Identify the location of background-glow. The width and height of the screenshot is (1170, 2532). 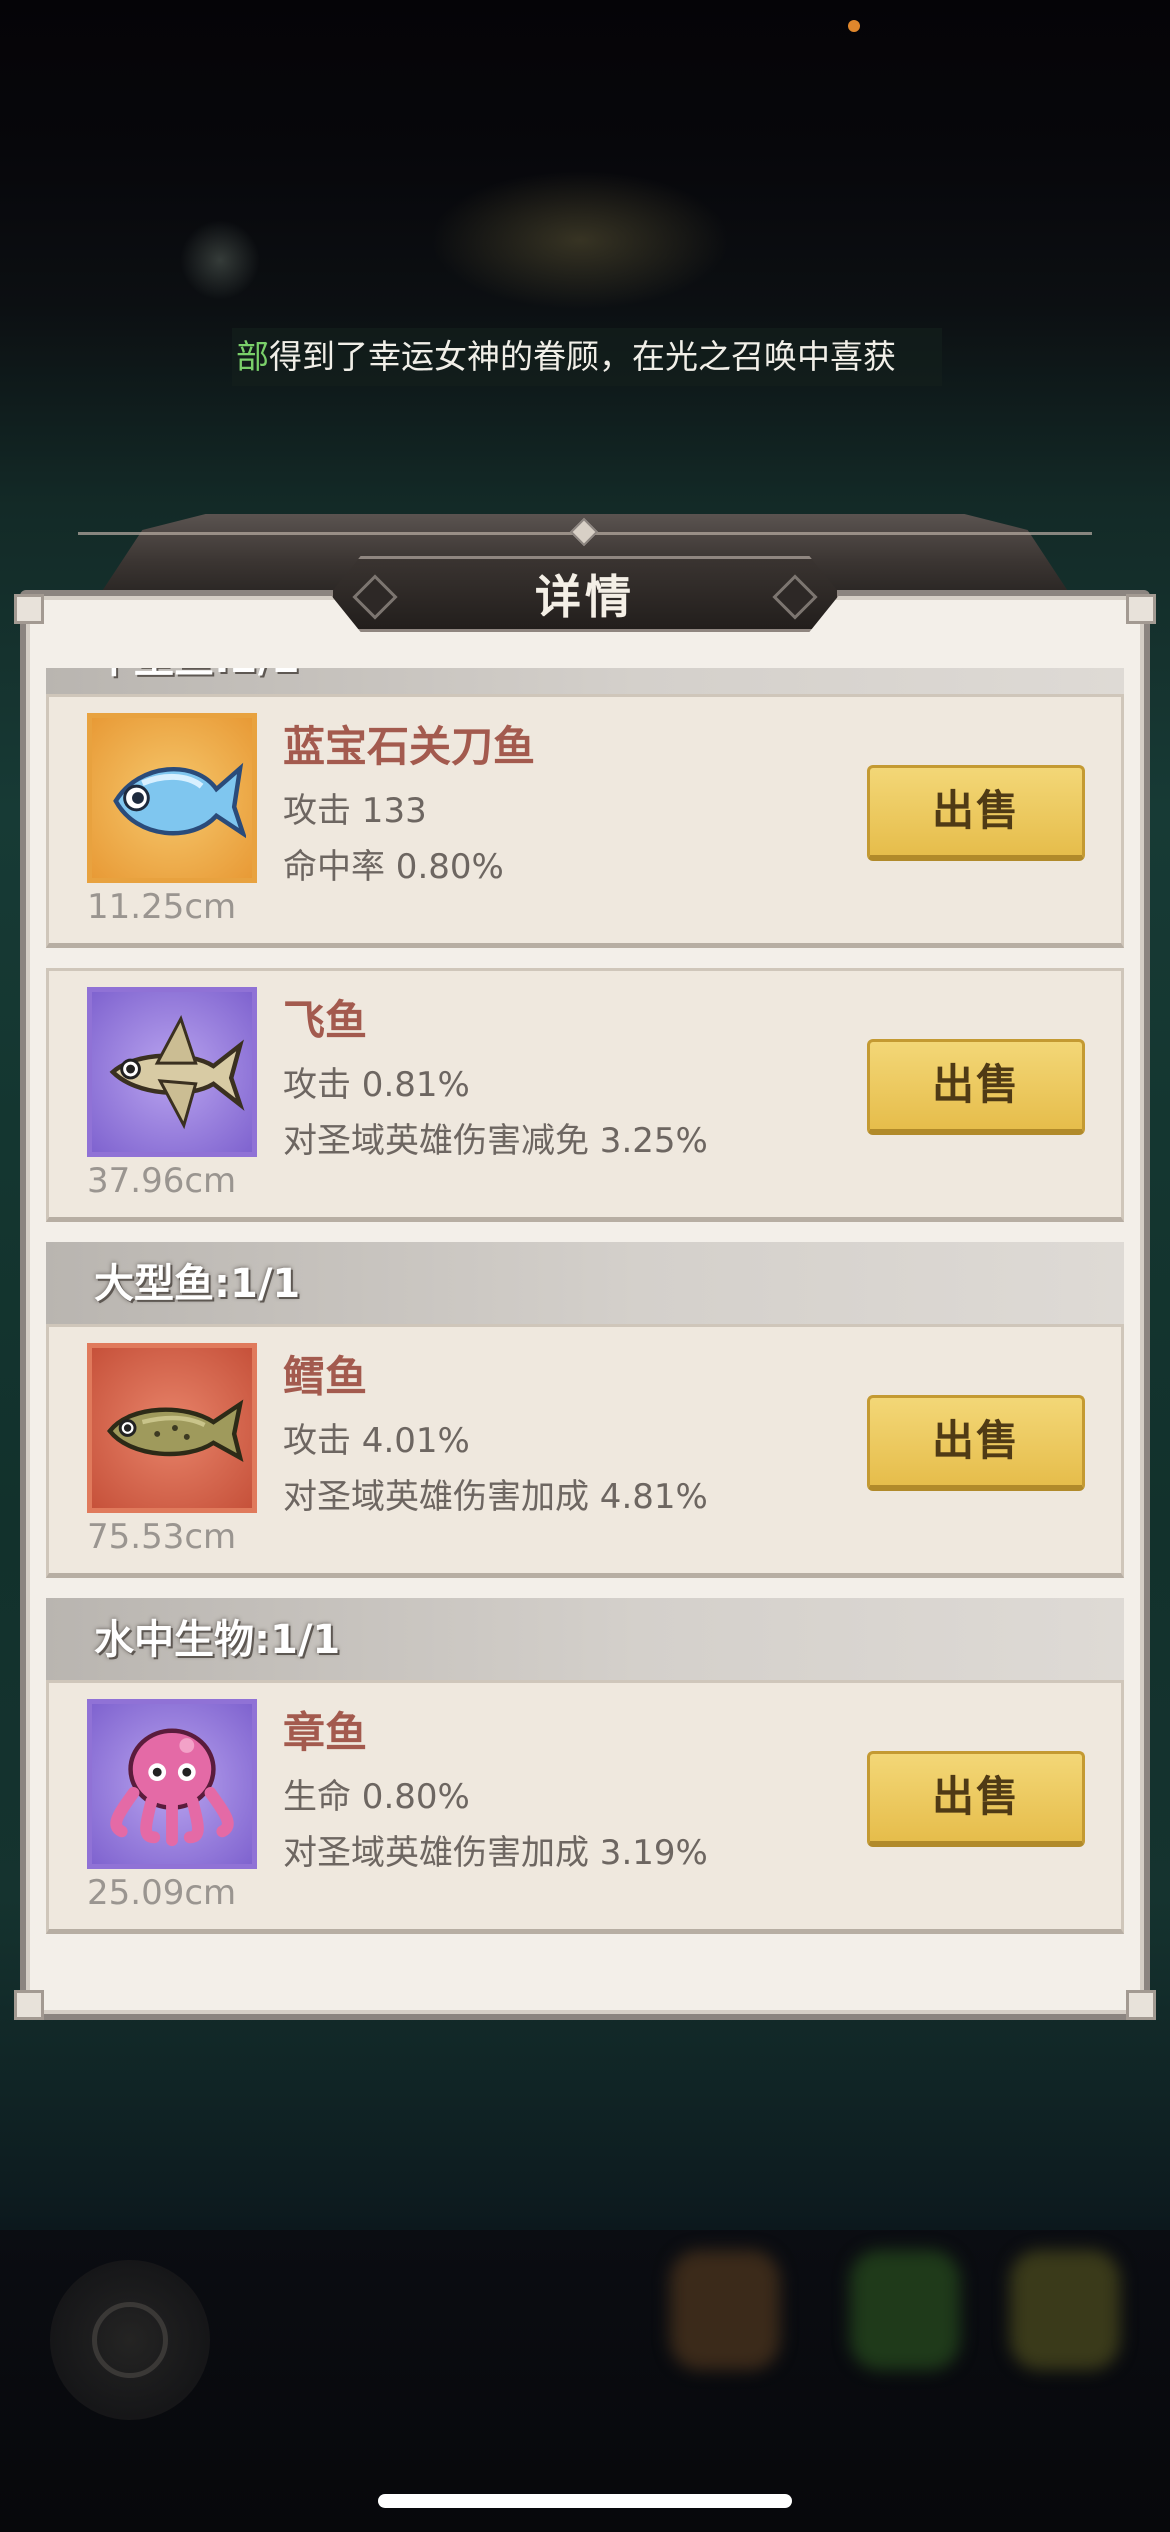
(580, 240).